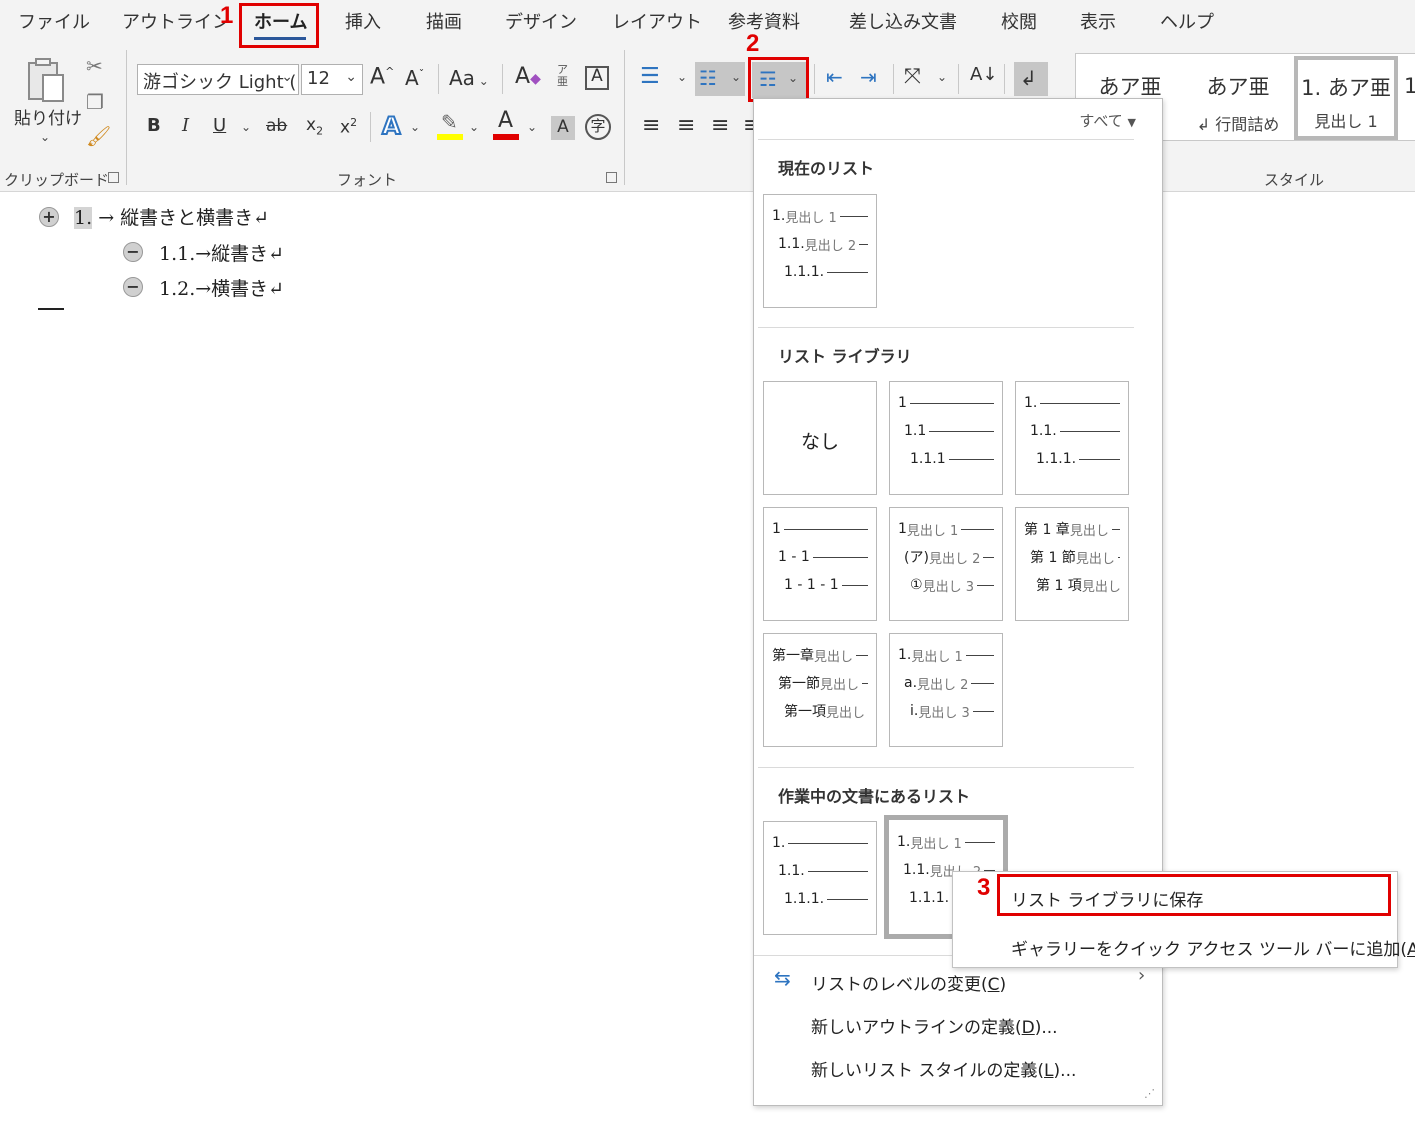 This screenshot has width=1415, height=1127. I want to click on shrink-font-icon: Aˇ, so click(414, 78).